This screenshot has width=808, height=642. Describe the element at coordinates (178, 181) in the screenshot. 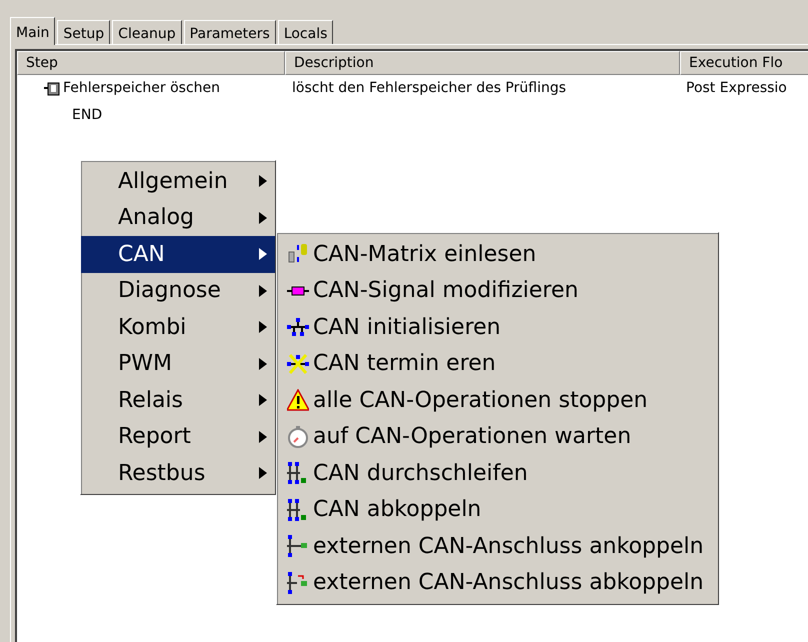

I see `menu-item: Allgemein` at that location.